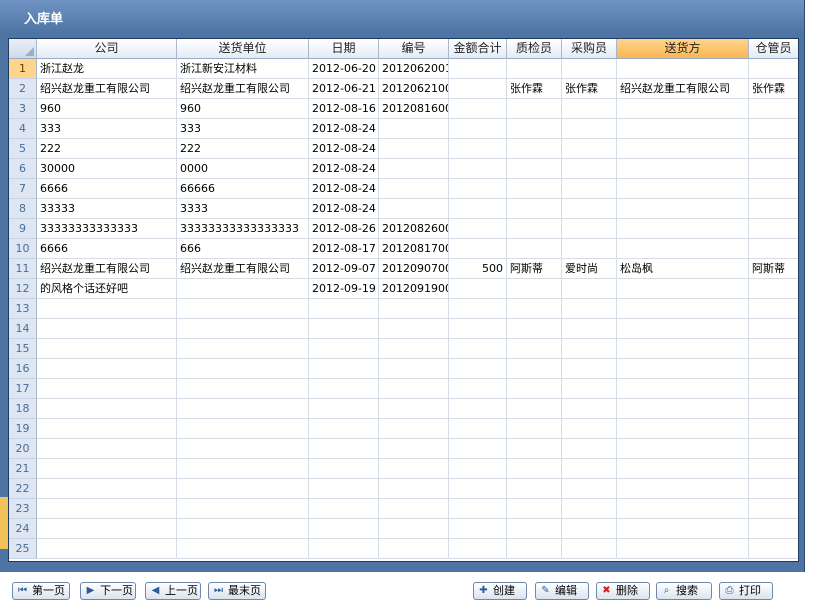  Describe the element at coordinates (683, 49) in the screenshot. I see `column-header-7: 送货方` at that location.